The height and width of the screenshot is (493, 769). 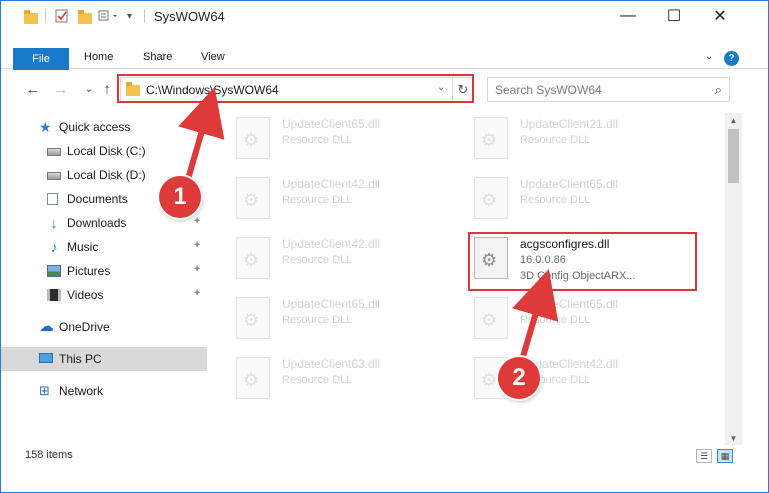 I want to click on step-2-badge: 2, so click(x=519, y=378).